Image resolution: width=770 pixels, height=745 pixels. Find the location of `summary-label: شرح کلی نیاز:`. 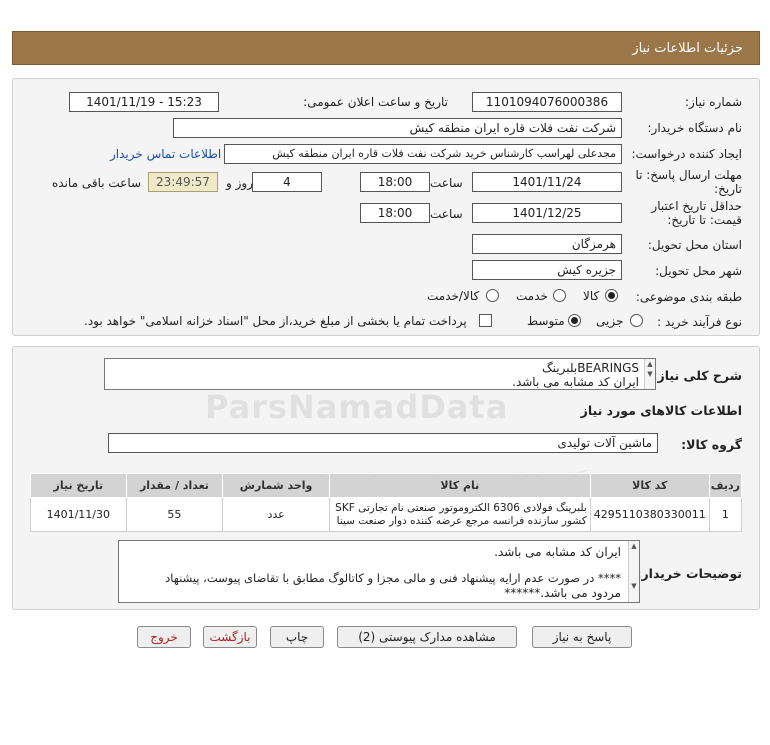

summary-label: شرح کلی نیاز: is located at coordinates (697, 375).